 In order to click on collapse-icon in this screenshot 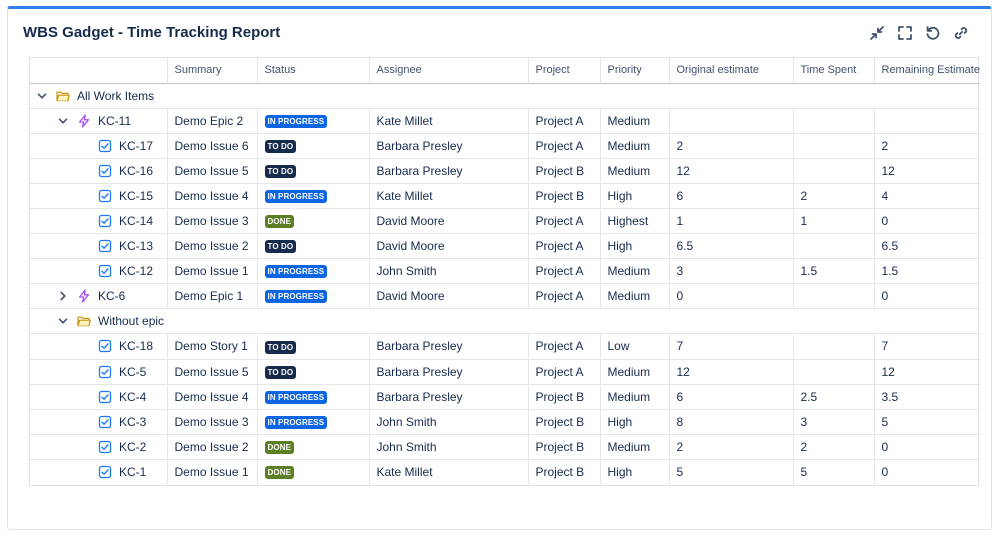, I will do `click(877, 33)`.